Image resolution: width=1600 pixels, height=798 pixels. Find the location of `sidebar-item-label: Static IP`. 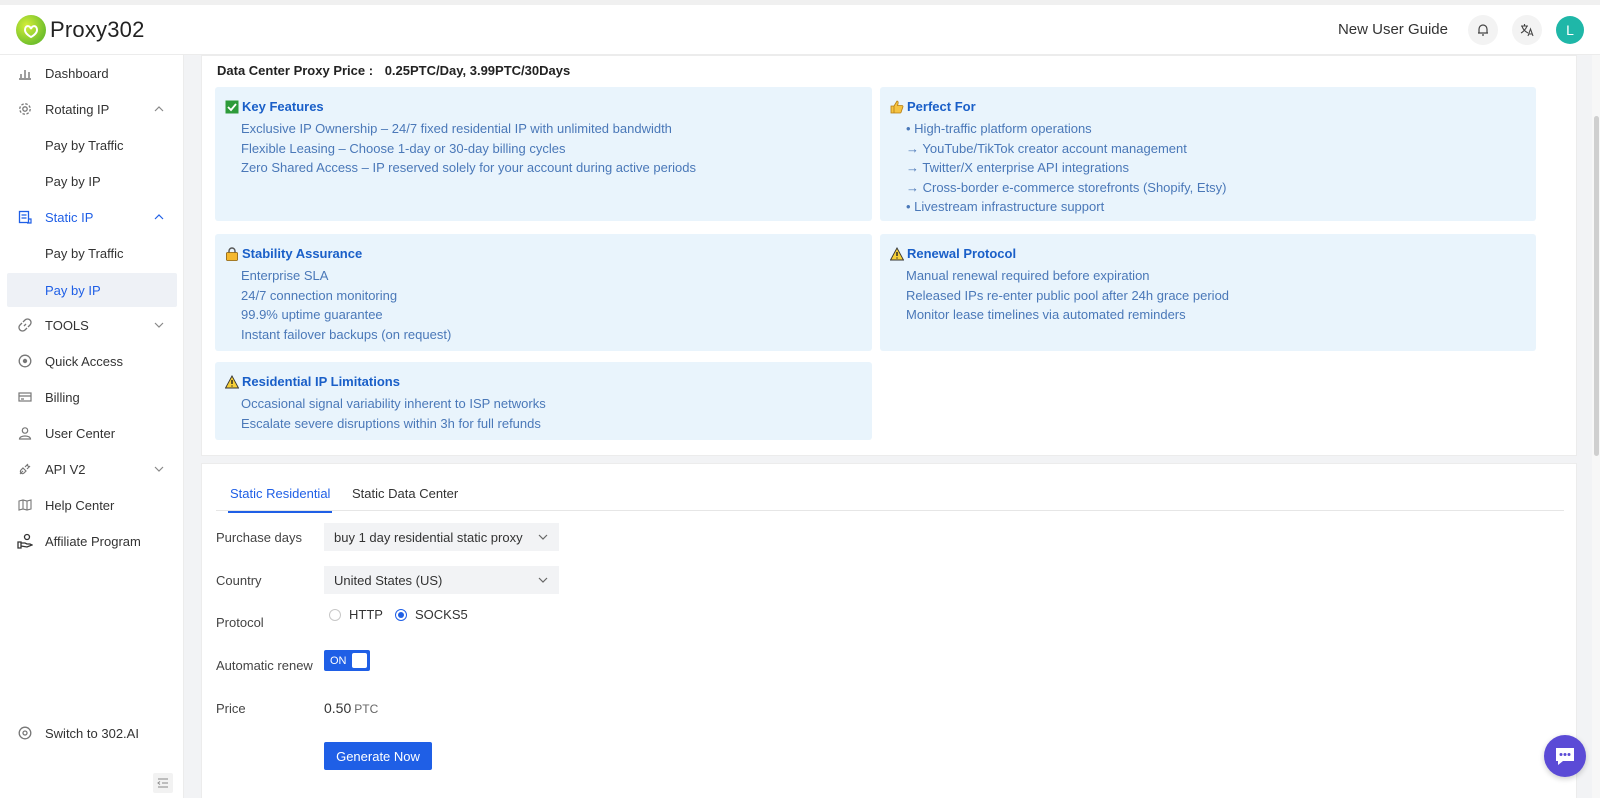

sidebar-item-label: Static IP is located at coordinates (69, 217).